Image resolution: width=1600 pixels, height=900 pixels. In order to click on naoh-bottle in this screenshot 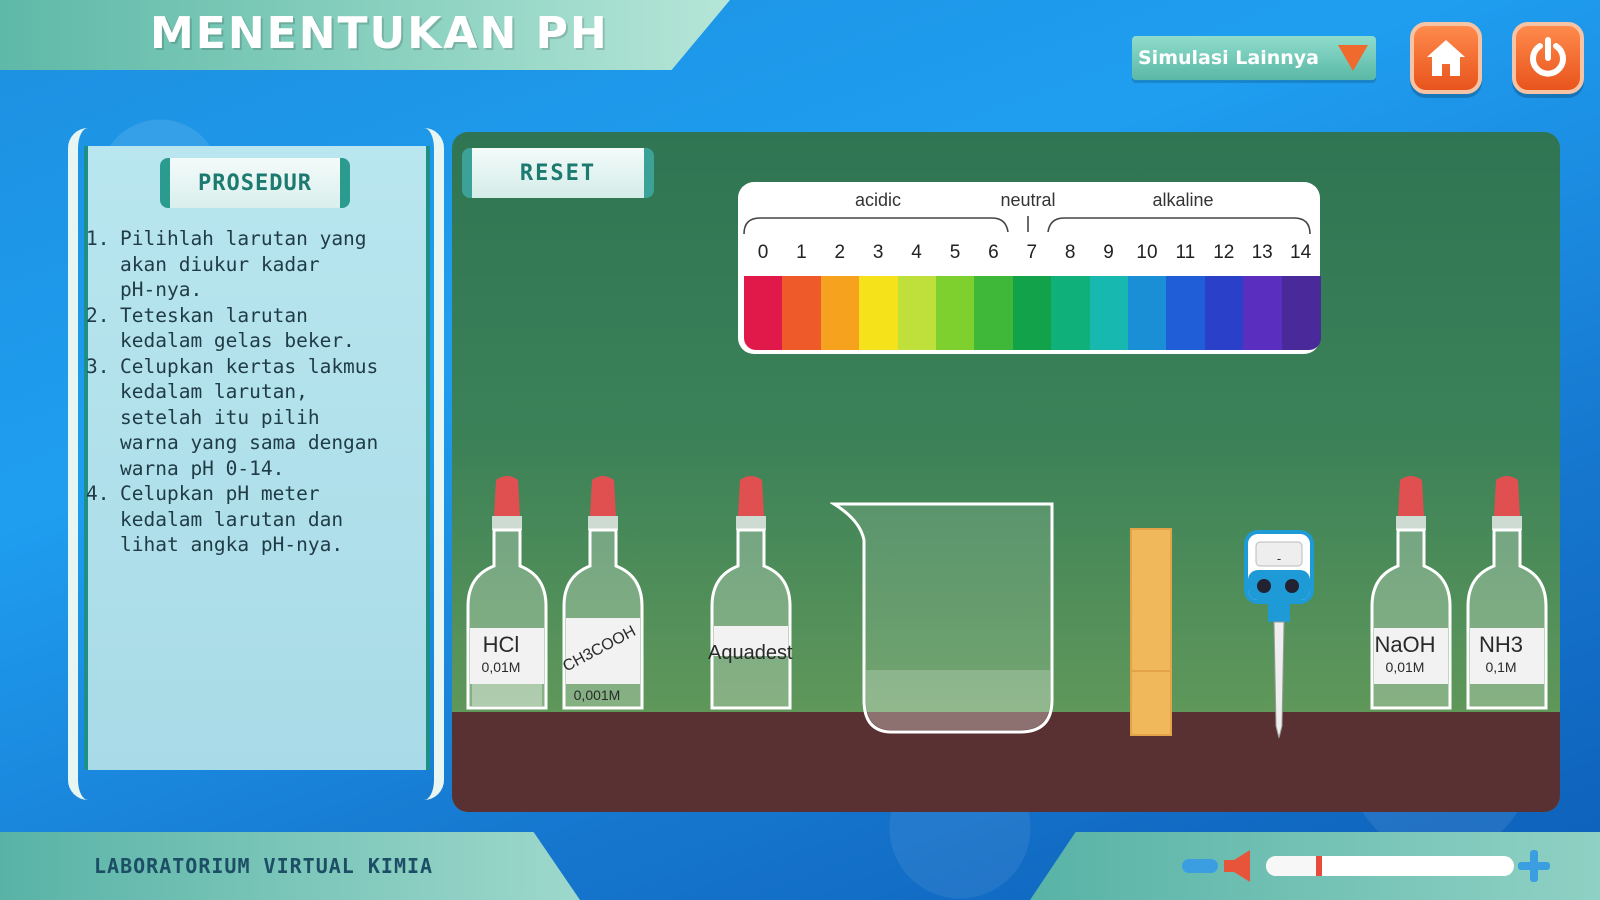, I will do `click(1411, 596)`.